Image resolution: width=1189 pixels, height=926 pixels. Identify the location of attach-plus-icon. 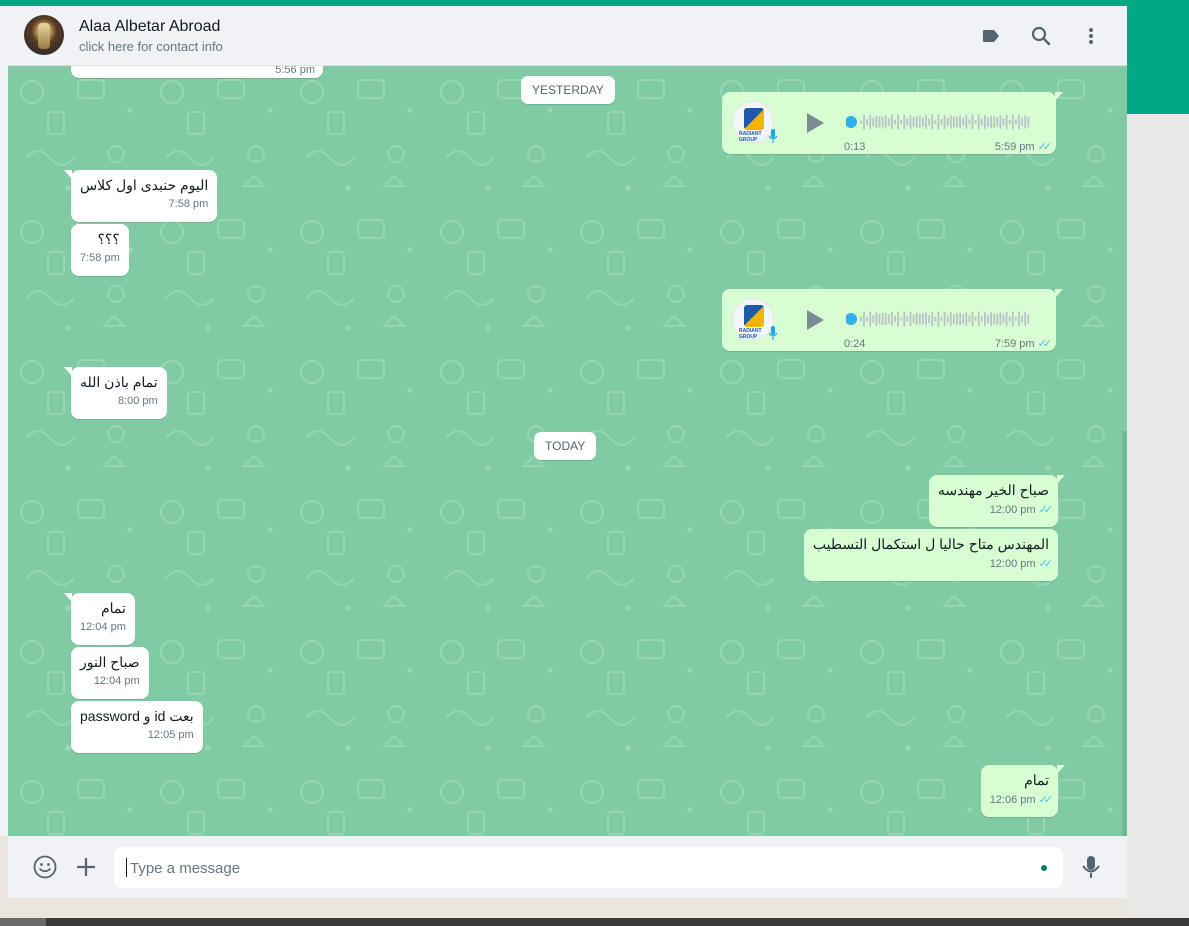
(86, 867).